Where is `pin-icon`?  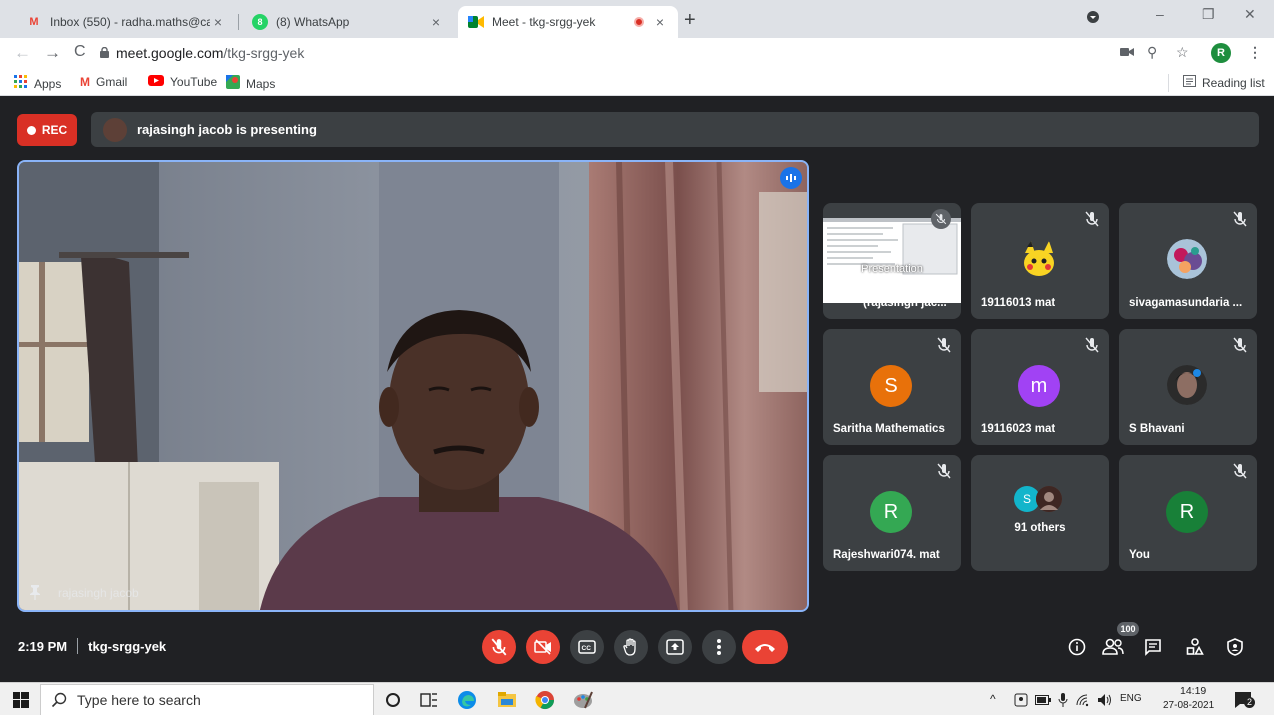
pin-icon is located at coordinates (35, 592).